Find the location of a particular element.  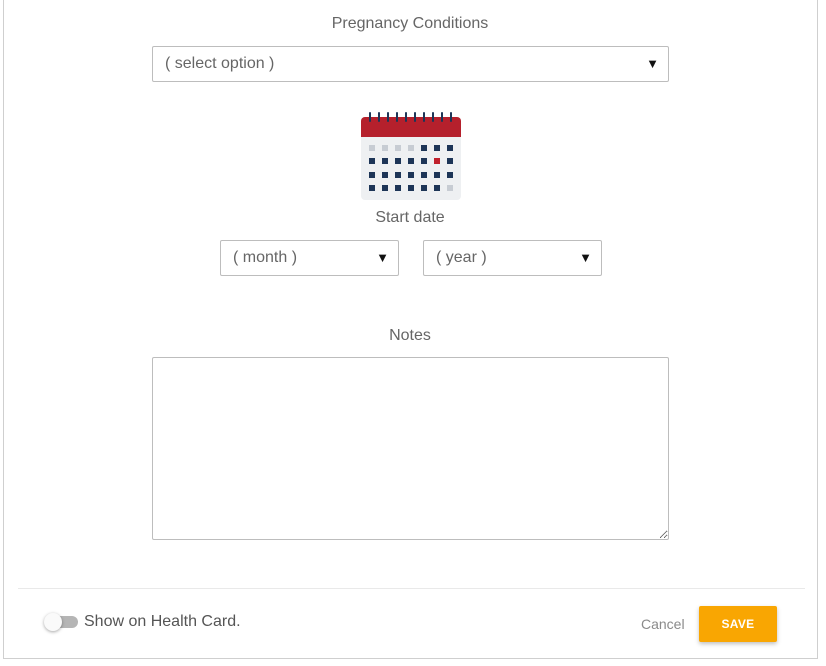

footer-divider is located at coordinates (411, 588).